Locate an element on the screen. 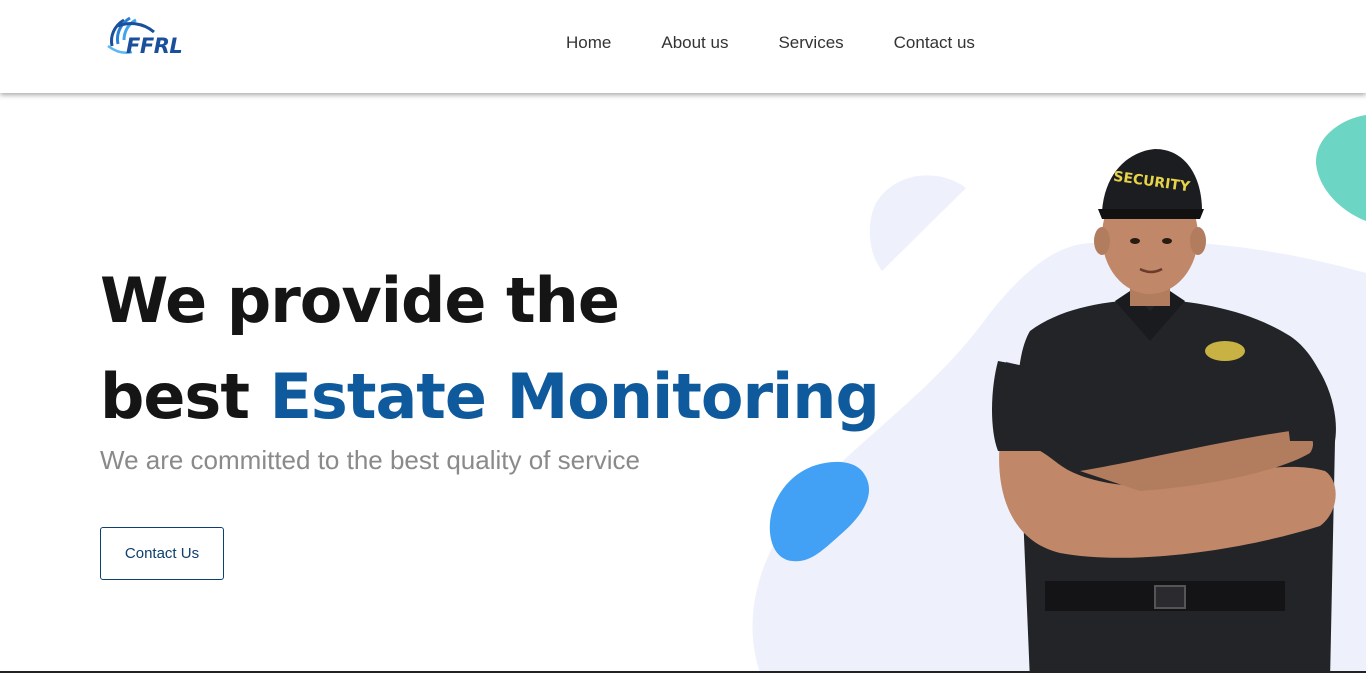  headline-line-1: We provide the is located at coordinates (360, 300).